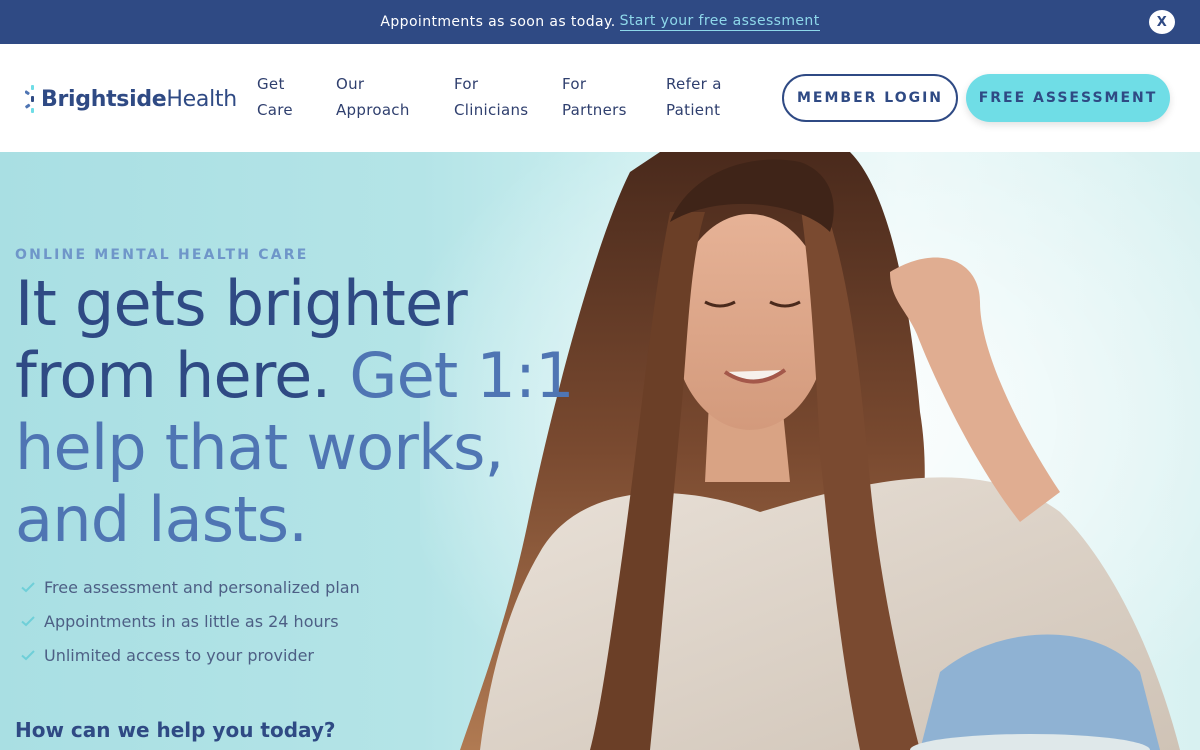 The image size is (1200, 750). Describe the element at coordinates (1068, 98) in the screenshot. I see `free-assessment-button: FREE ASSESSMENT` at that location.